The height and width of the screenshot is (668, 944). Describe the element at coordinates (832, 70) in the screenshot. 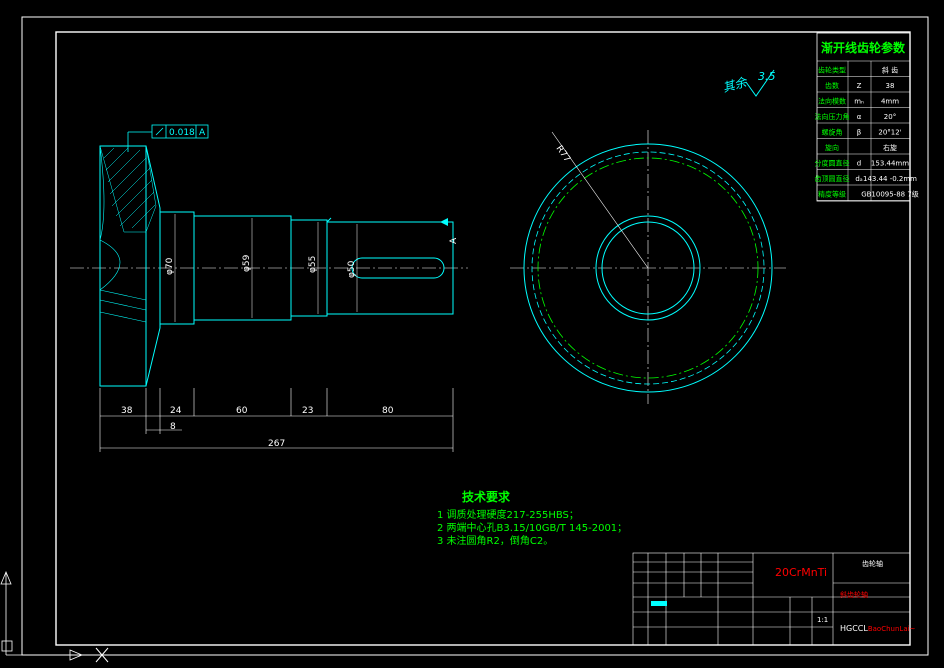

I see `gear-table-param-name: 齿轮类型` at that location.